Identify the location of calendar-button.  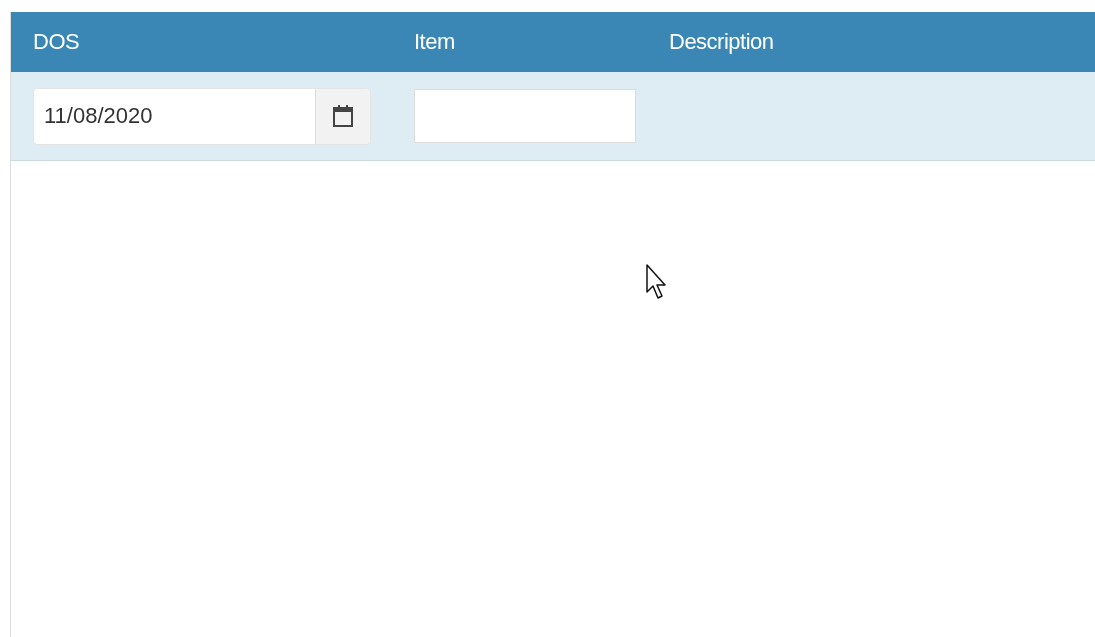
(342, 116).